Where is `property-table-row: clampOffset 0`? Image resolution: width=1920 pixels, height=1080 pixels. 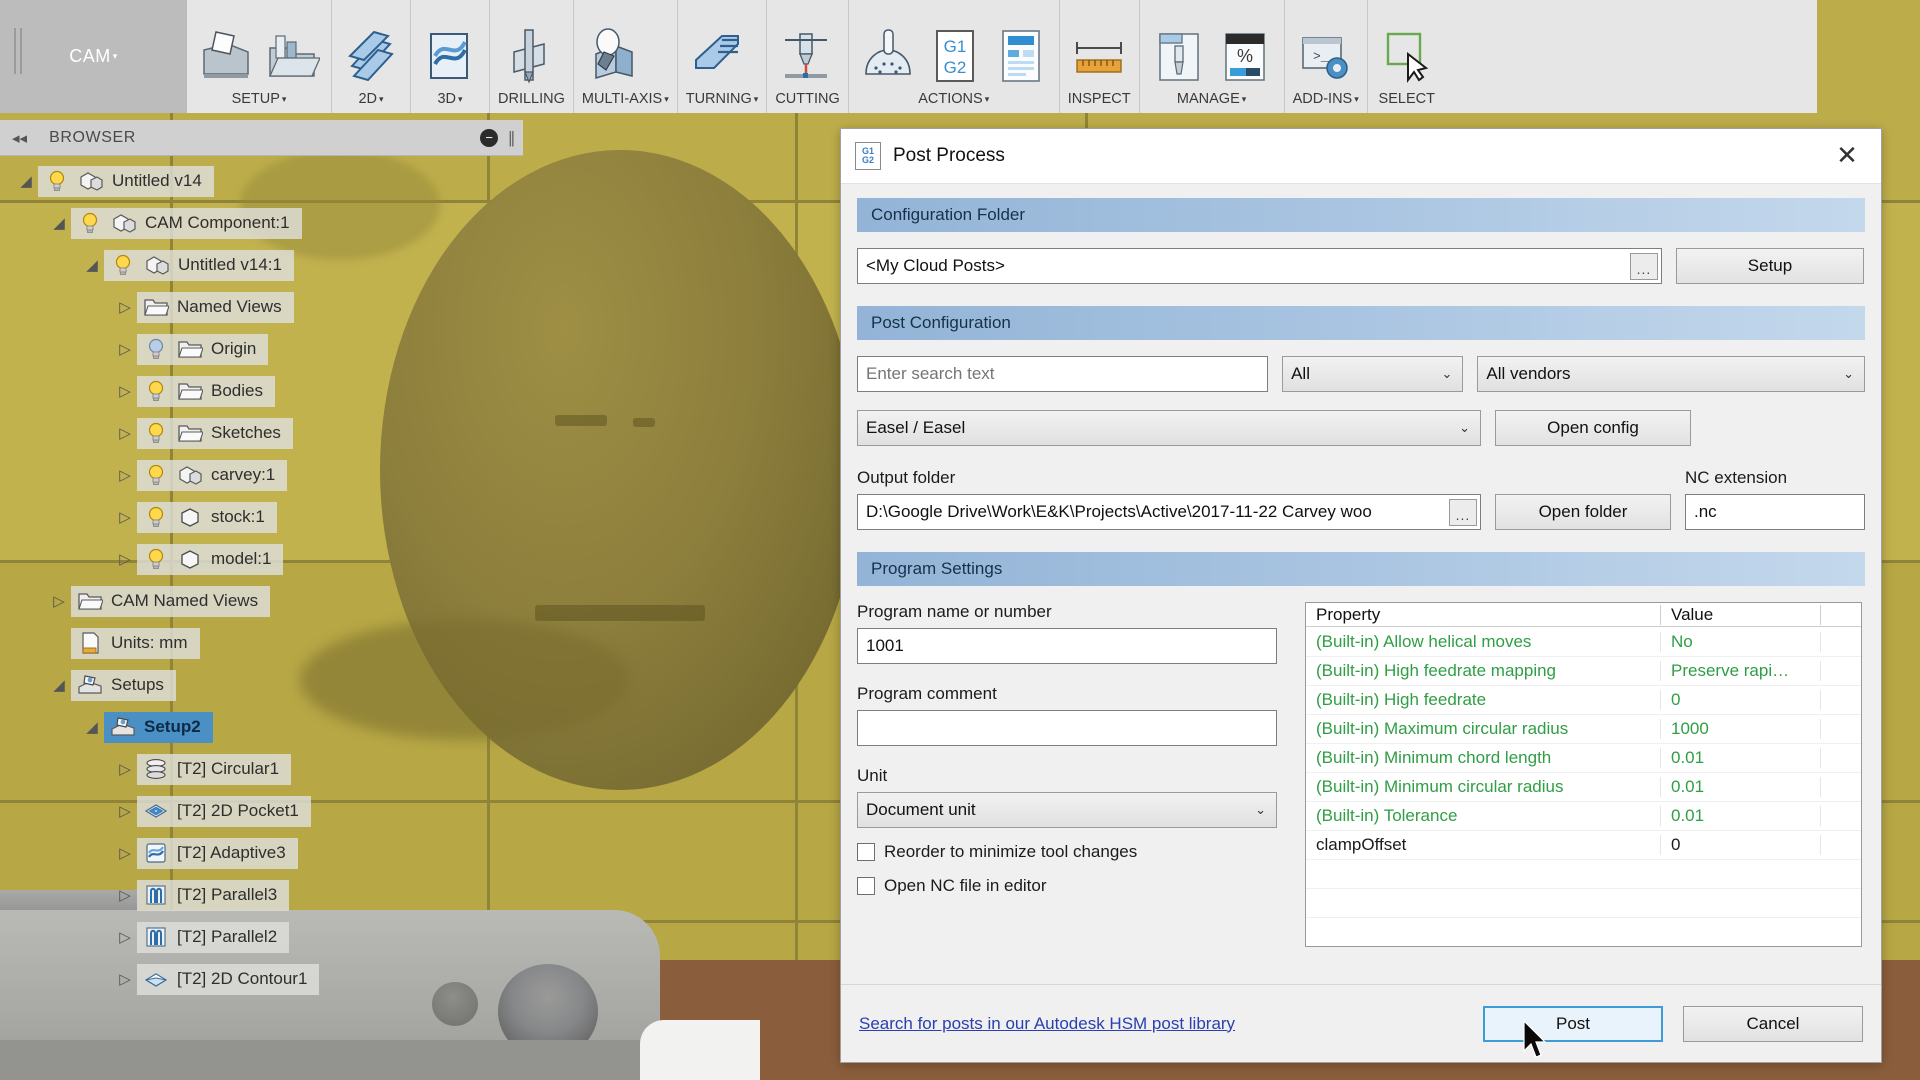 property-table-row: clampOffset 0 is located at coordinates (1583, 844).